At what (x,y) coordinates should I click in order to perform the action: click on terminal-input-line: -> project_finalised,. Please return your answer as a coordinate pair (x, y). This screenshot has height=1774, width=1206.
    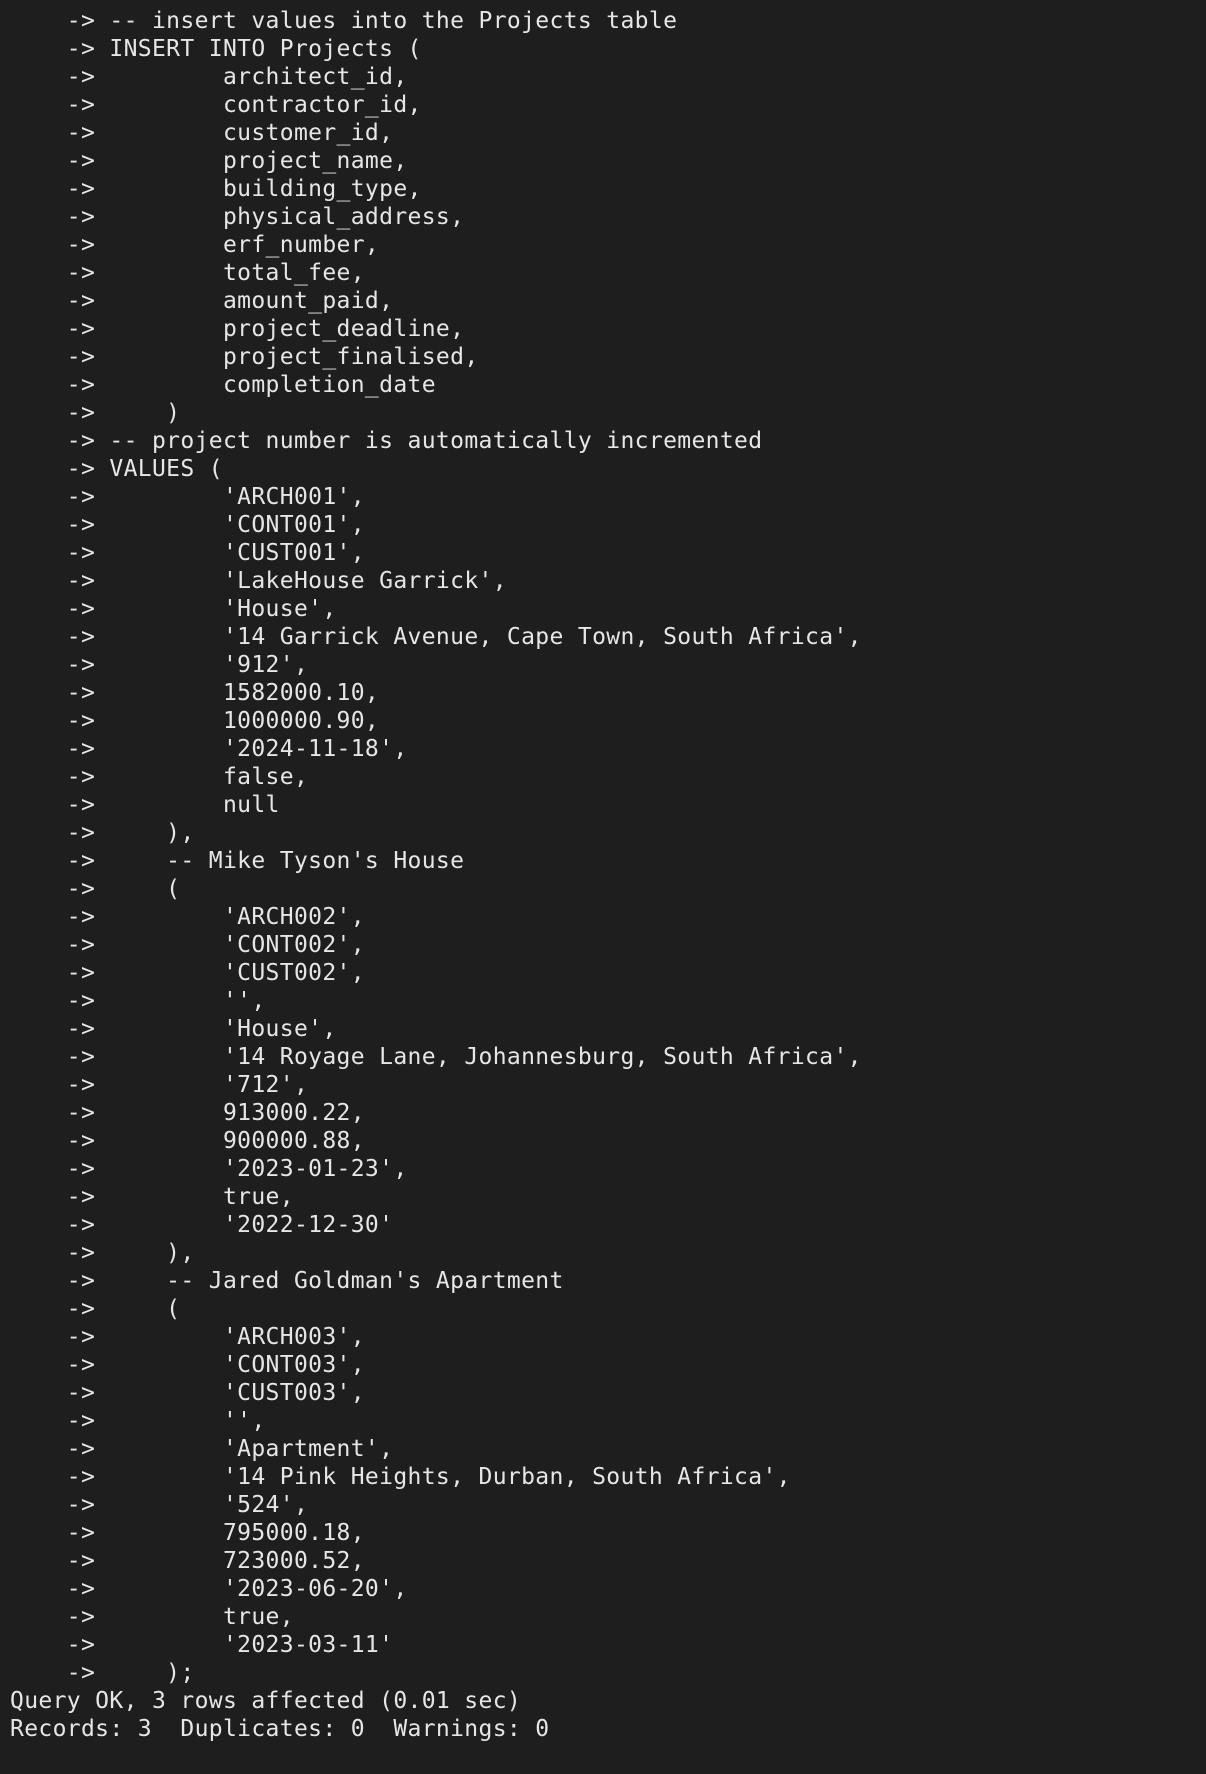
    Looking at the image, I should click on (608, 357).